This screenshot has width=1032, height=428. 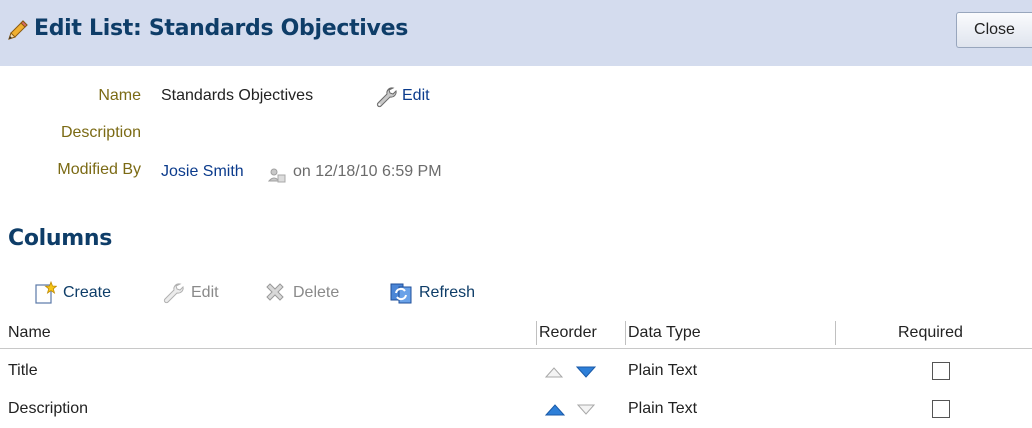 I want to click on page-title: Edit List: Standards Objectives, so click(x=221, y=28).